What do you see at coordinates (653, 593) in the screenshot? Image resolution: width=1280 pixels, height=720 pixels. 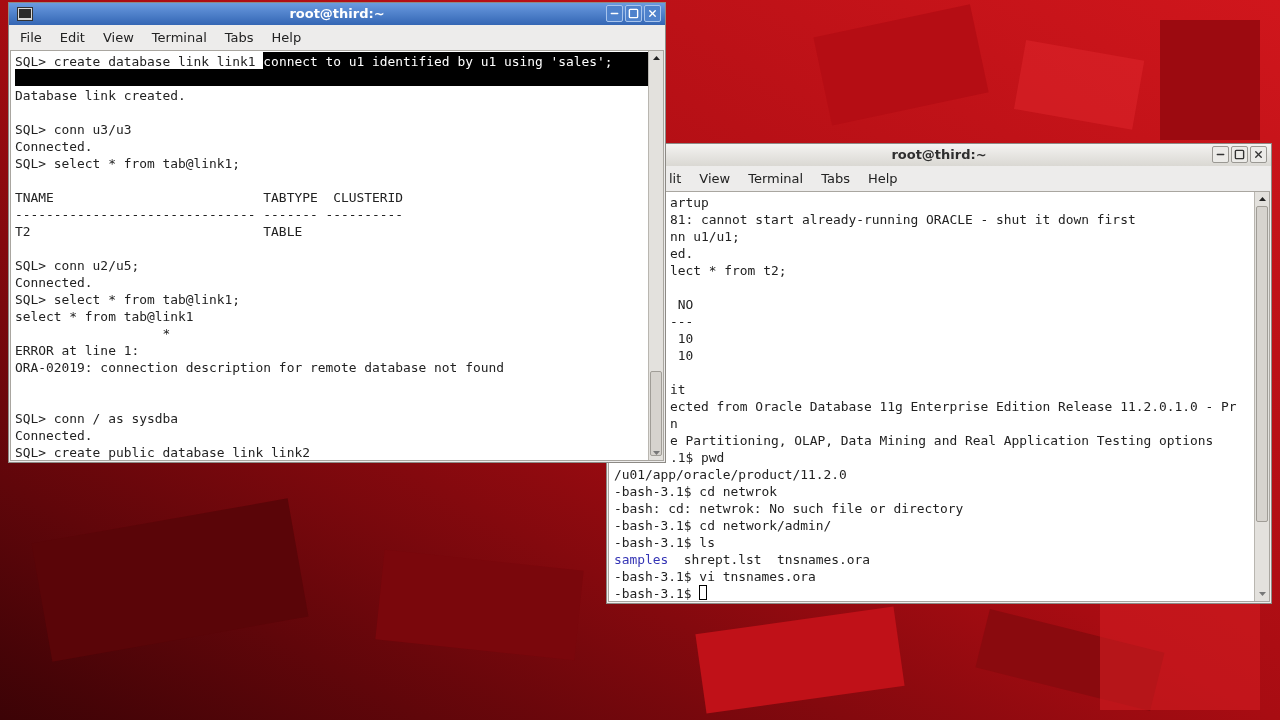 I see `terminal-text: -bash-3.1$` at bounding box center [653, 593].